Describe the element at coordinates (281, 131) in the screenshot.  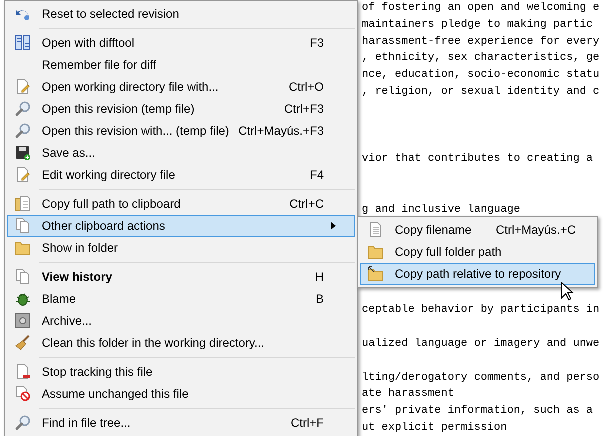
I see `shortcut-label: Ctrl+Mayús.+F3` at that location.